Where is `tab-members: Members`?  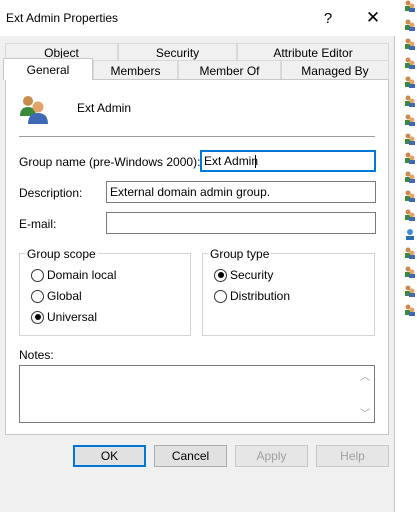 tab-members: Members is located at coordinates (135, 70).